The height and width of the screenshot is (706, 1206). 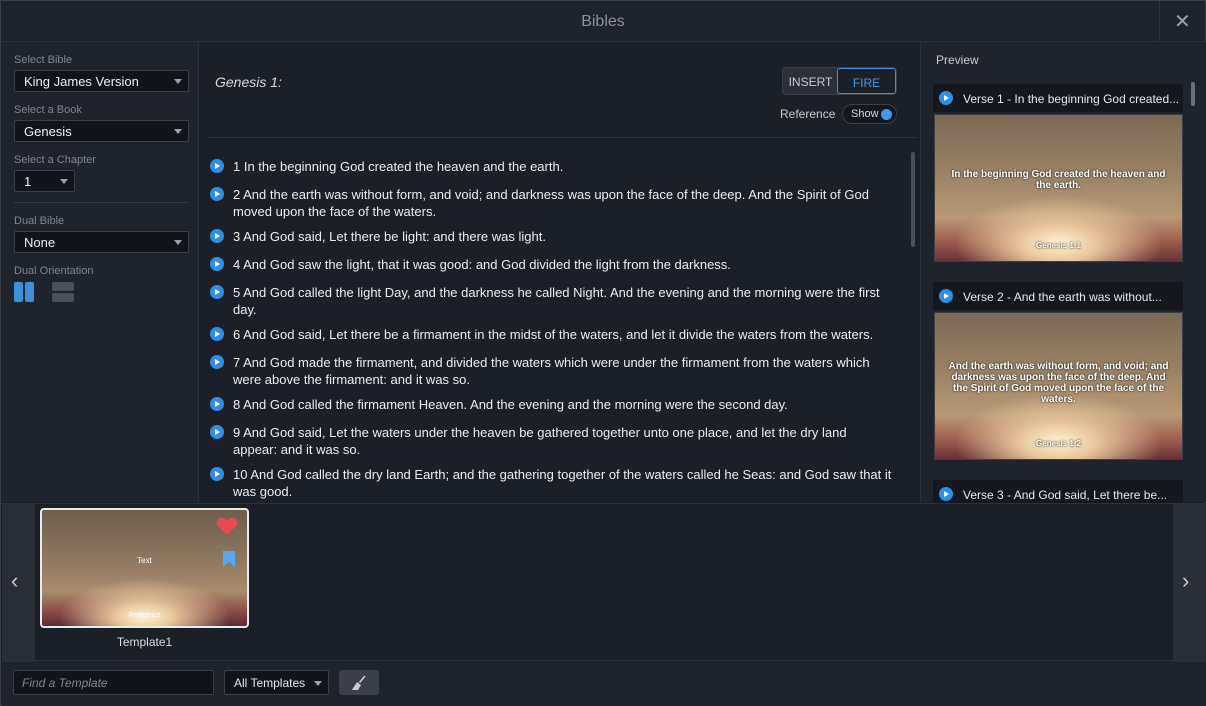 What do you see at coordinates (270, 683) in the screenshot?
I see `template-filter-value: All Templates` at bounding box center [270, 683].